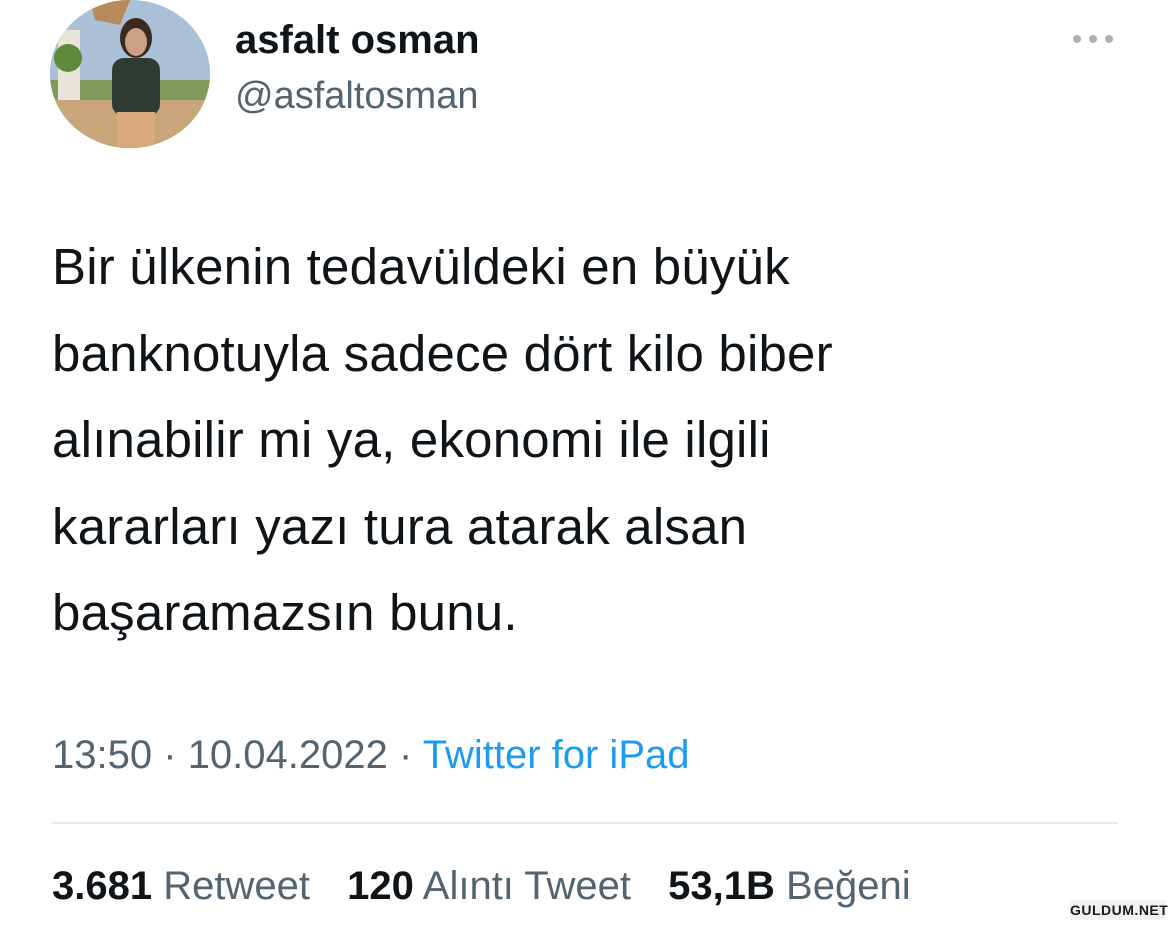  I want to click on retweet-count-label: Retweet, so click(236, 886).